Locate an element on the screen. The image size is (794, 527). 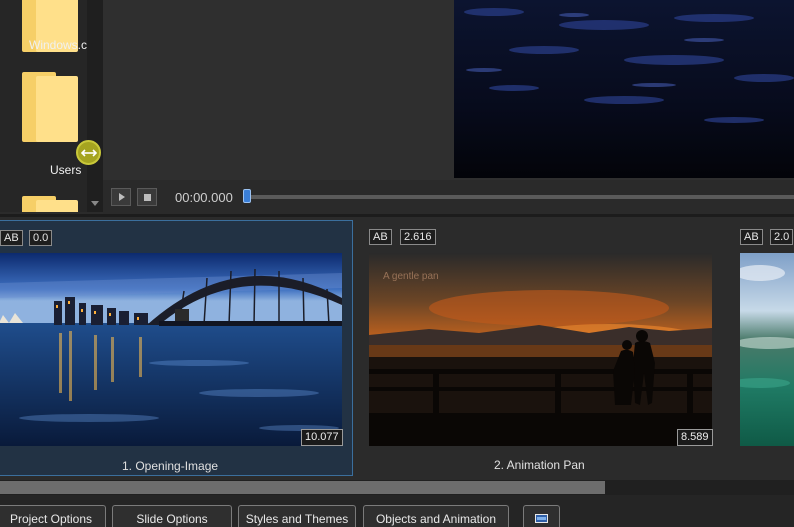
folder-item-users is located at coordinates (52, 107).